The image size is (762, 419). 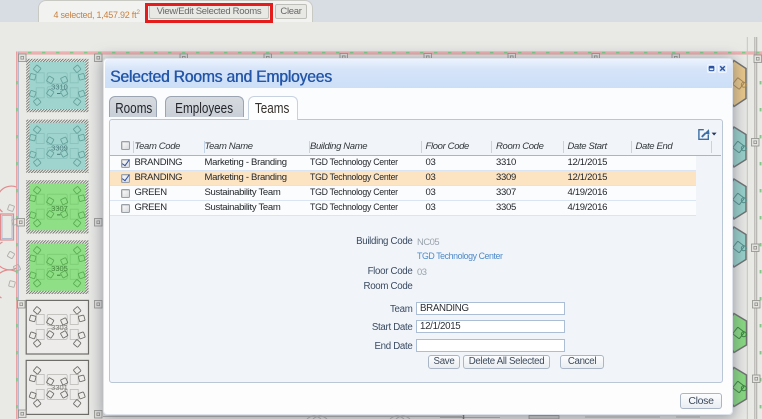 What do you see at coordinates (59, 387) in the screenshot?
I see `svg-text: 3301` at bounding box center [59, 387].